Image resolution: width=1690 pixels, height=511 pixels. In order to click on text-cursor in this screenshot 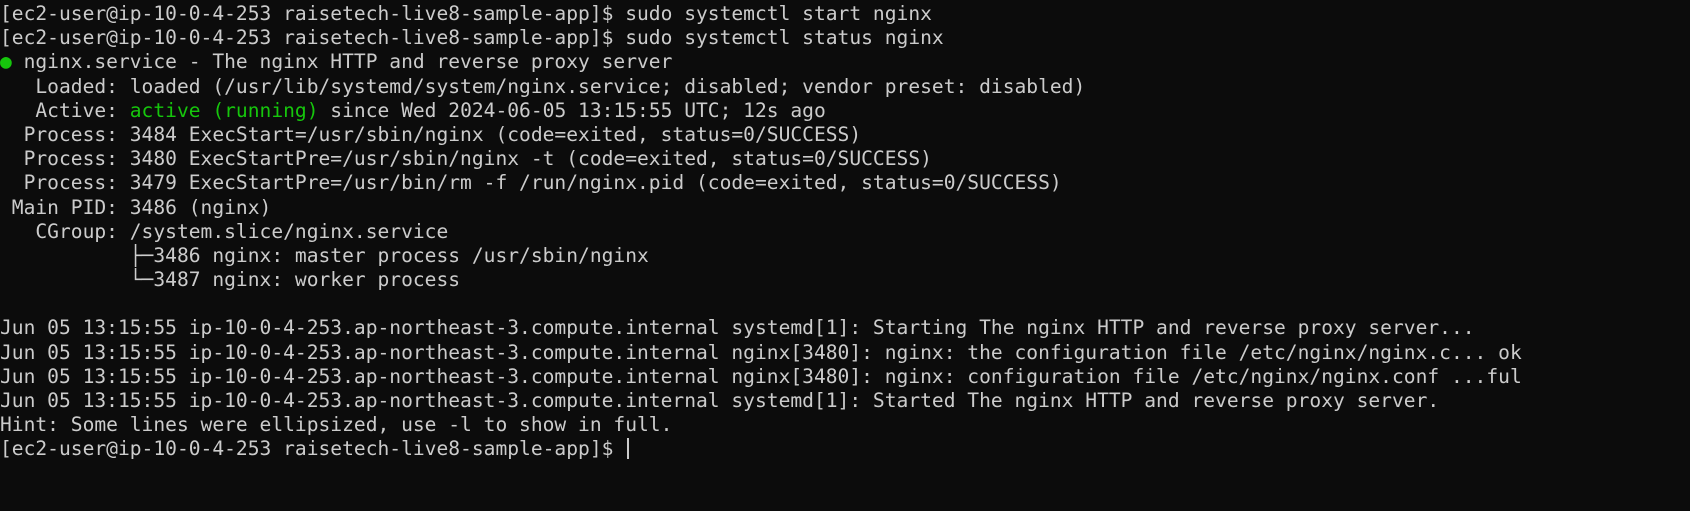, I will do `click(628, 449)`.